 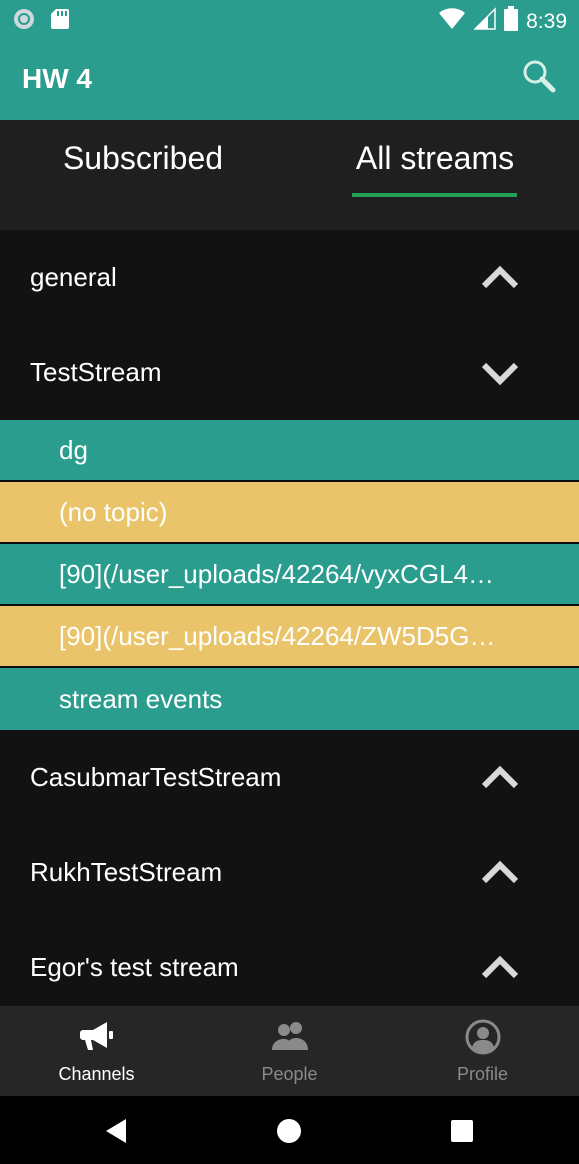 What do you see at coordinates (117, 1131) in the screenshot?
I see `back-icon` at bounding box center [117, 1131].